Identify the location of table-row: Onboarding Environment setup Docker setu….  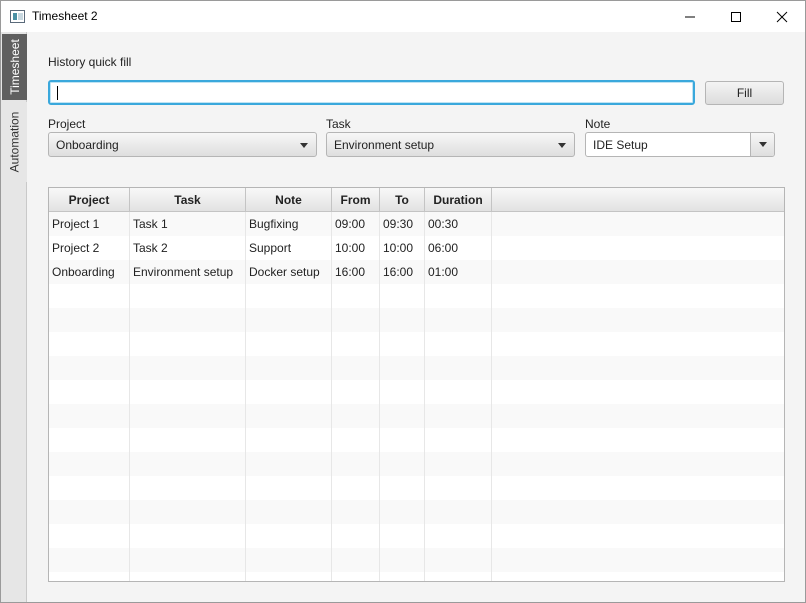
(416, 272).